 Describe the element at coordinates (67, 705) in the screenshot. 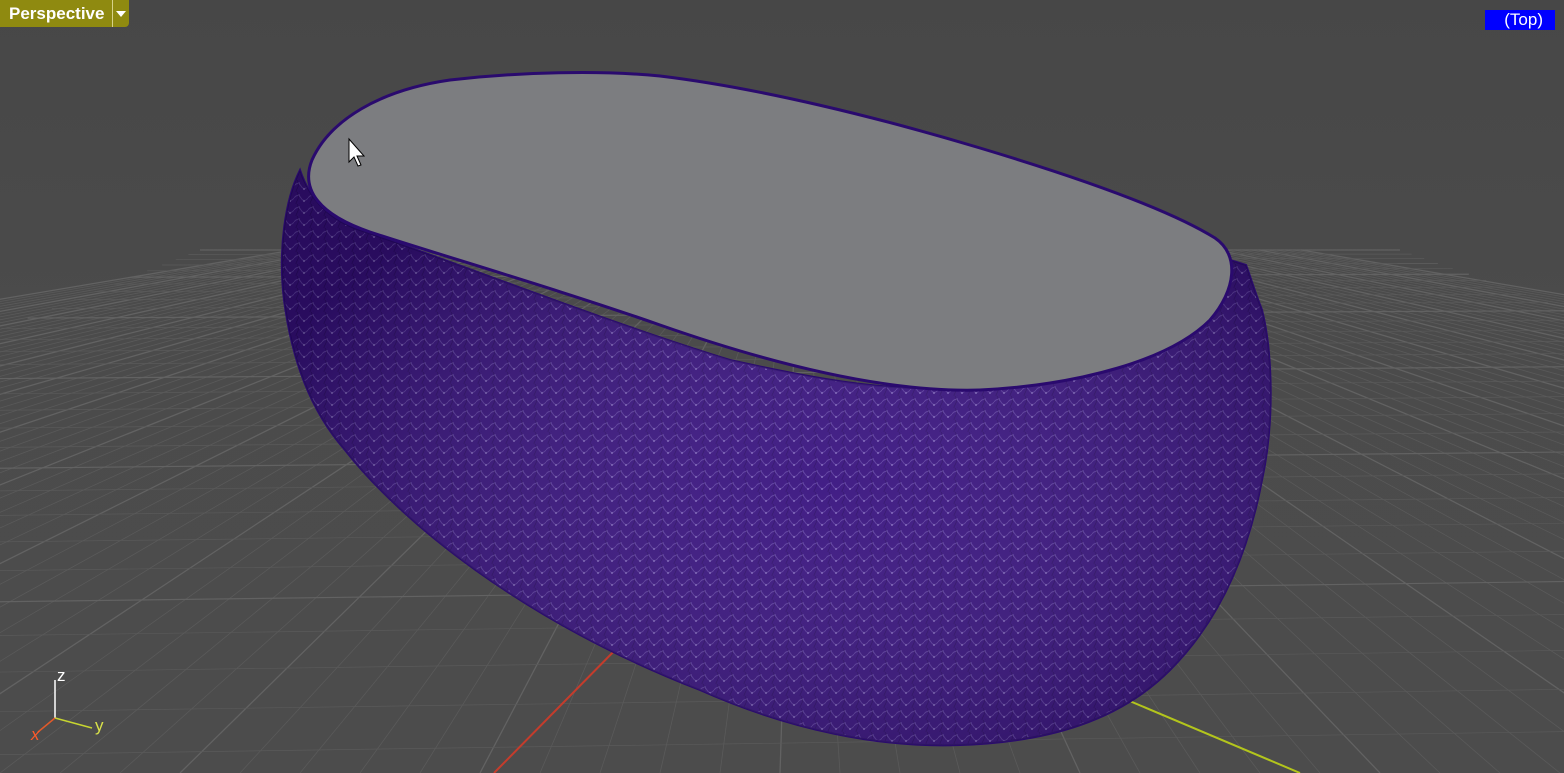

I see `axis-triad: z y x` at that location.